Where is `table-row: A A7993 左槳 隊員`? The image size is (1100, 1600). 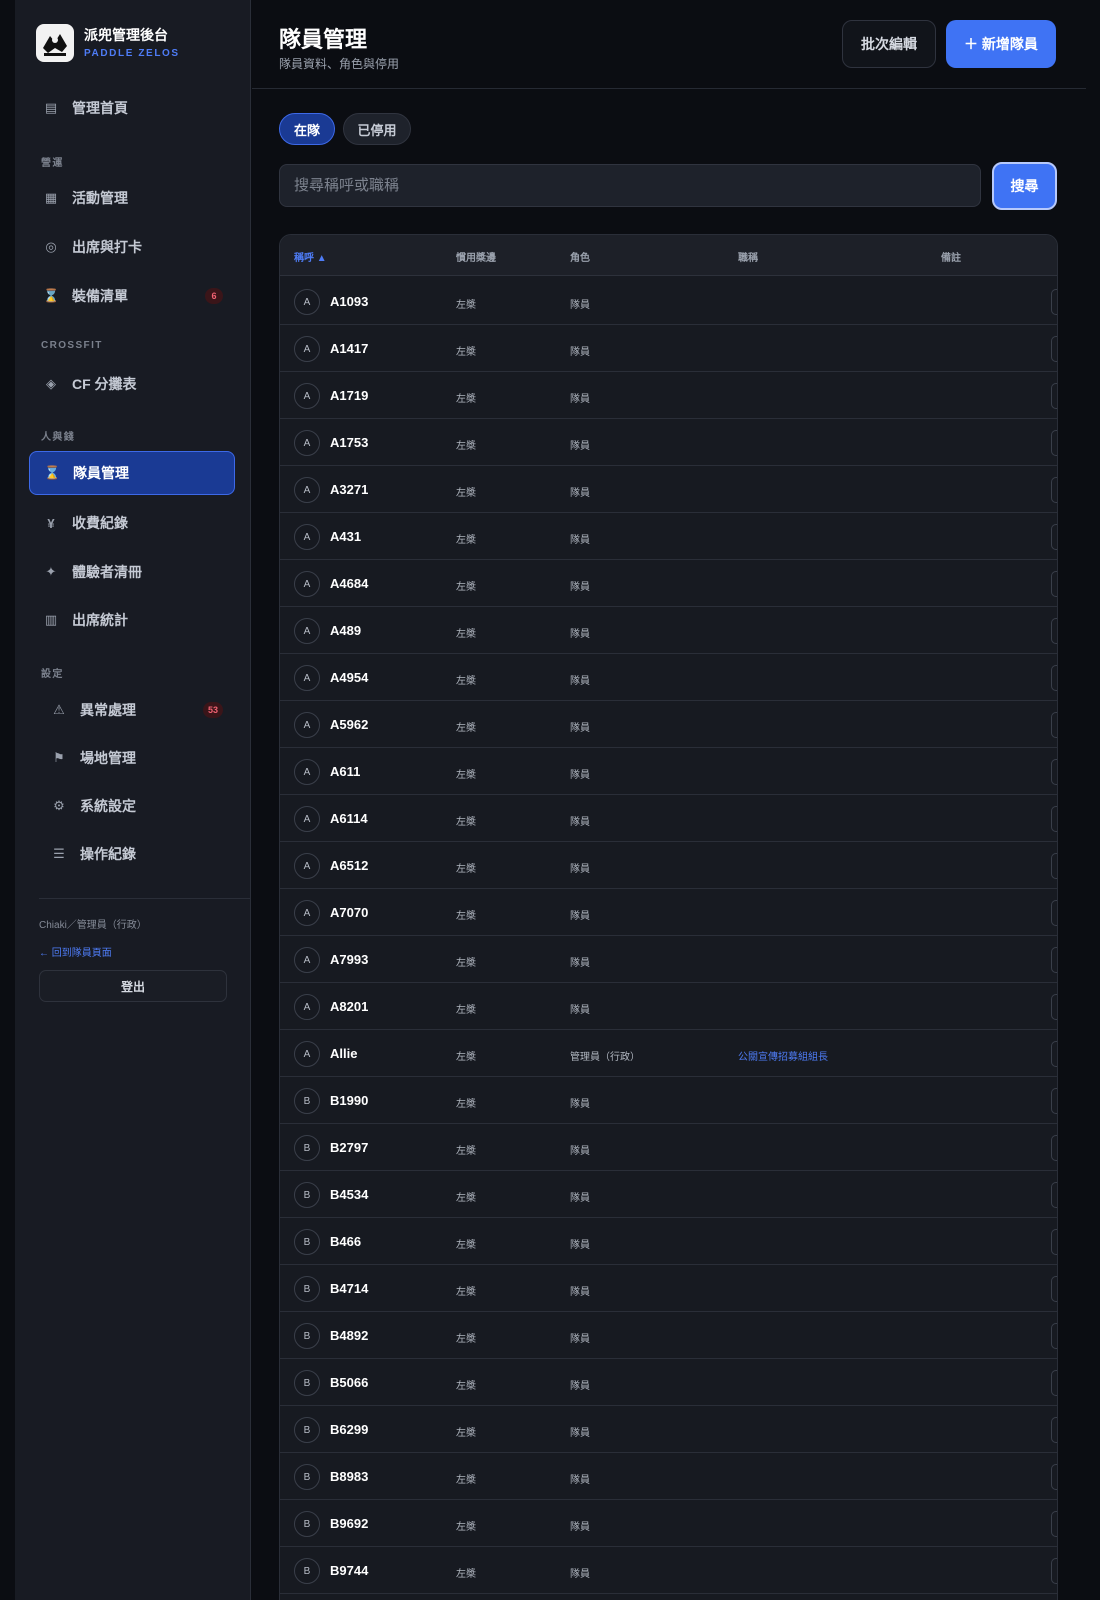
table-row: A A7993 左槳 隊員 is located at coordinates (668, 959).